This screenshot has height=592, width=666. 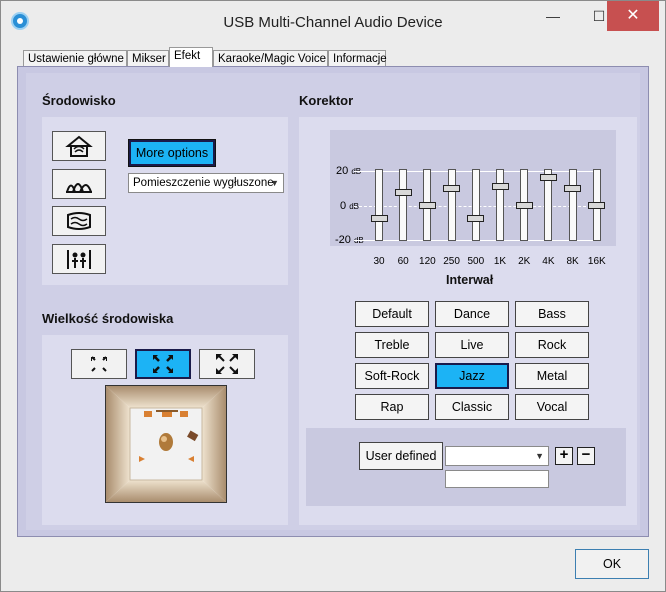 What do you see at coordinates (392, 407) in the screenshot?
I see `preset-rap-button: Rap` at bounding box center [392, 407].